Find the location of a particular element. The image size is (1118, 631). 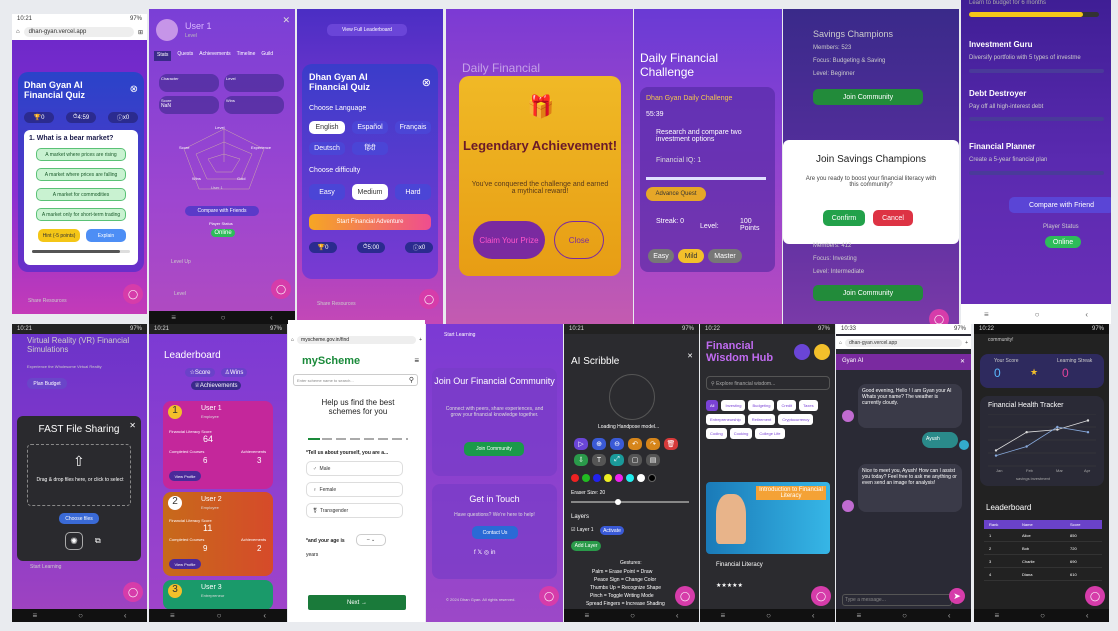

start-learning-link: Start Learning is located at coordinates (459, 335).